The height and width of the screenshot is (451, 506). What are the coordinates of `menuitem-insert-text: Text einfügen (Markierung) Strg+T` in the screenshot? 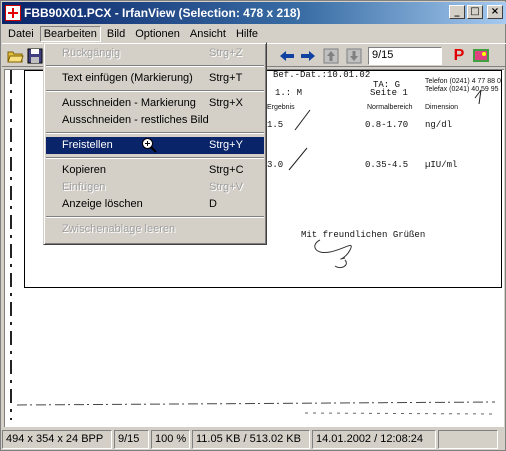 It's located at (155, 78).